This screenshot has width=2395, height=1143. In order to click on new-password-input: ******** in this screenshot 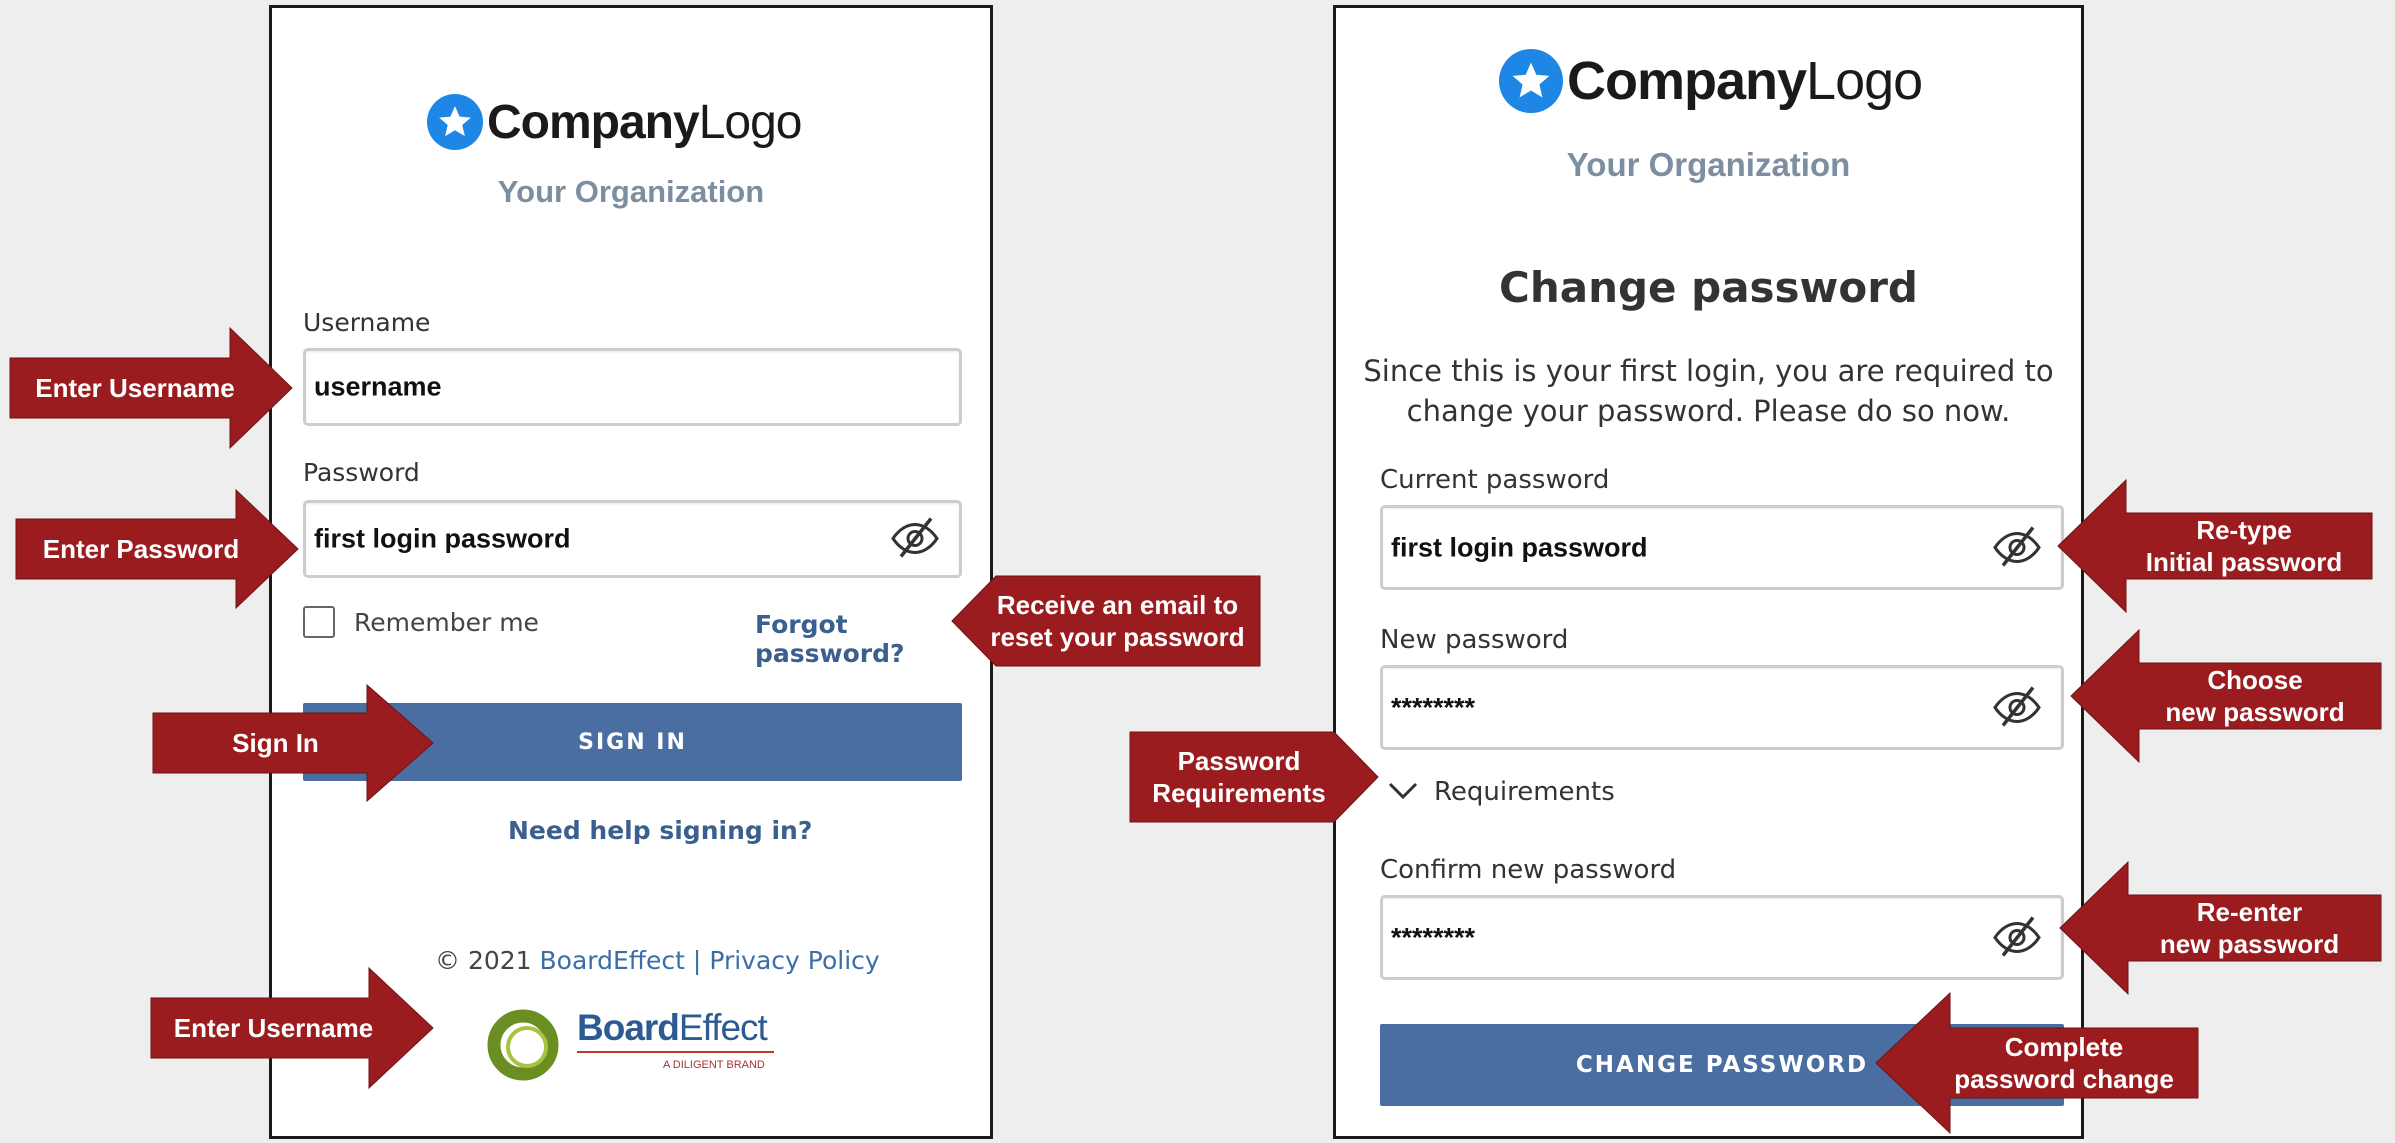, I will do `click(1722, 707)`.